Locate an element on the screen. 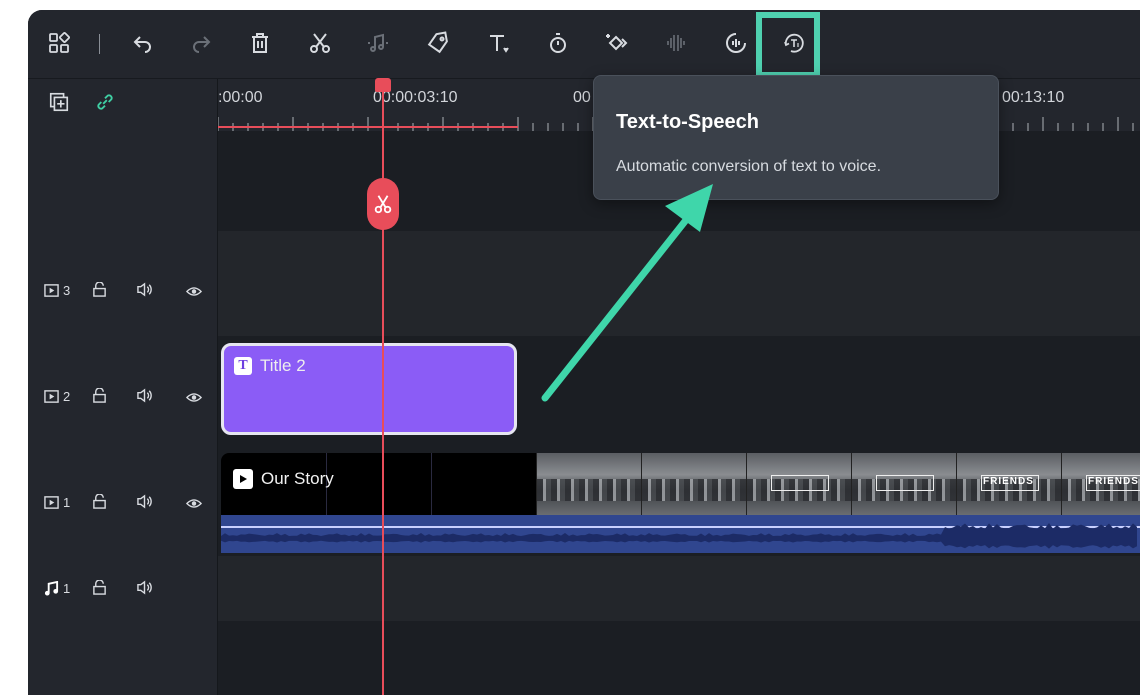 The width and height of the screenshot is (1140, 695). track-v1-label: 1 is located at coordinates (57, 502).